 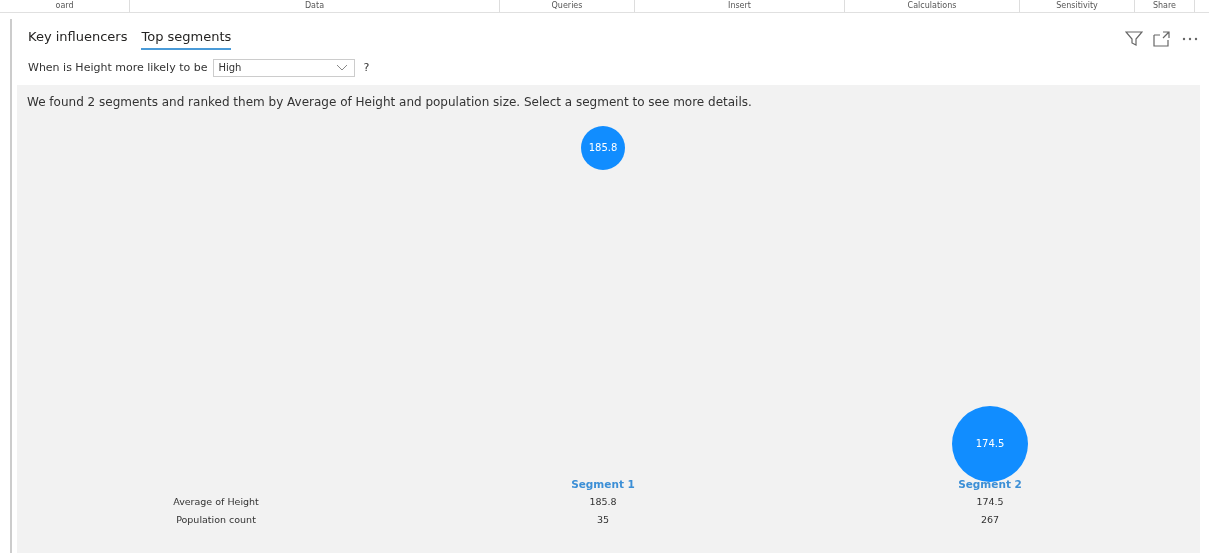 What do you see at coordinates (284, 67) in the screenshot?
I see `target-dropdown: High` at bounding box center [284, 67].